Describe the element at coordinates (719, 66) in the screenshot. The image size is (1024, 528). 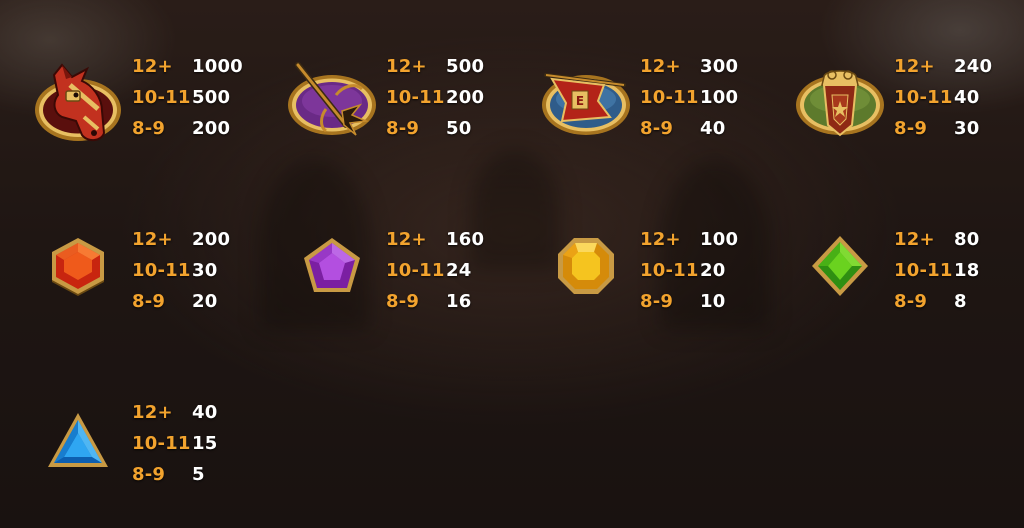
I see `payout-value: 300` at that location.